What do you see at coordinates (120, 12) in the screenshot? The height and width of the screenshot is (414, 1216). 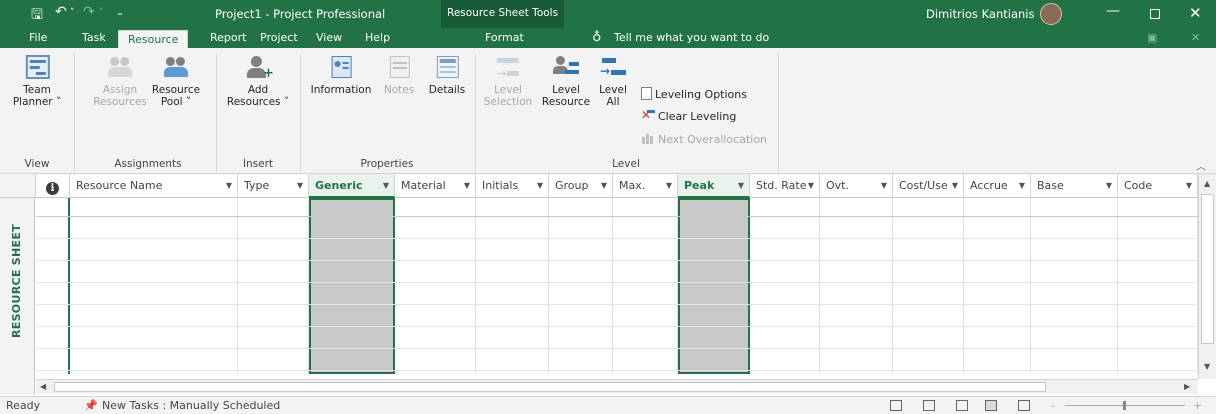 I see `customize-qat-icon: ₌` at bounding box center [120, 12].